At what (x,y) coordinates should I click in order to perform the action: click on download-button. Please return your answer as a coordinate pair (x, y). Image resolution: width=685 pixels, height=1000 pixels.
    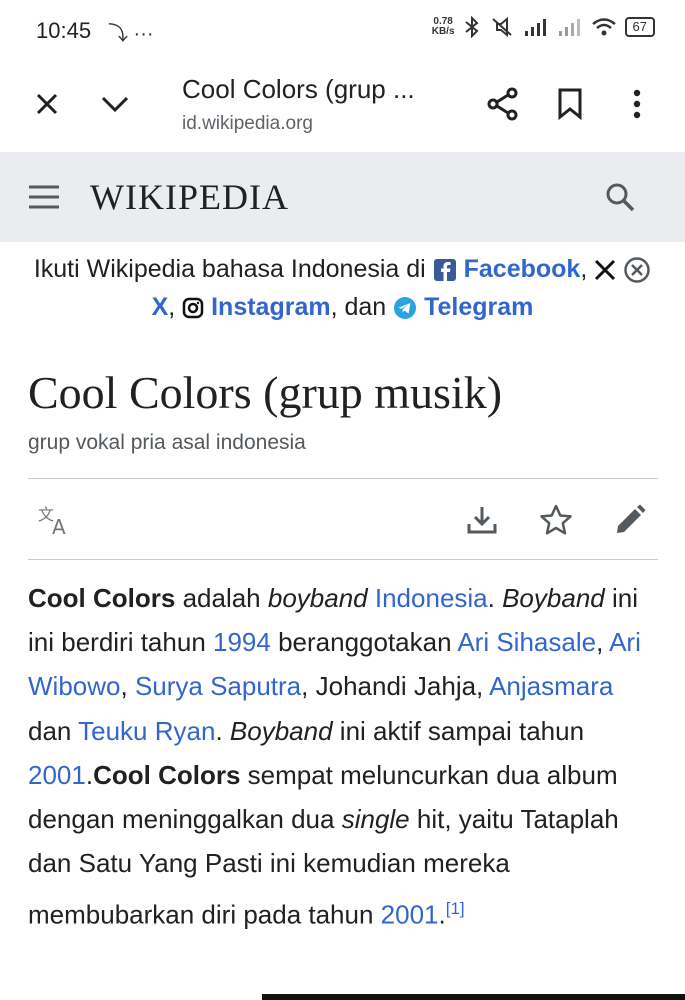
    Looking at the image, I should click on (482, 520).